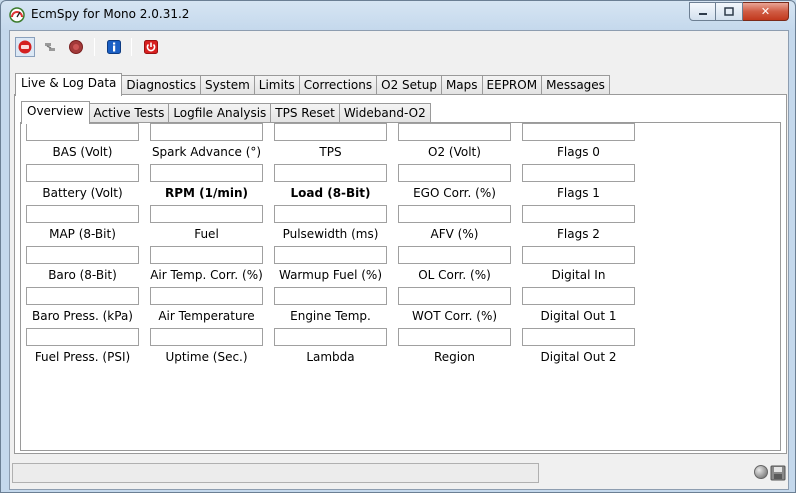 Image resolution: width=796 pixels, height=493 pixels. Describe the element at coordinates (409, 85) in the screenshot. I see `tab-o2-setup: O2 Setup` at that location.